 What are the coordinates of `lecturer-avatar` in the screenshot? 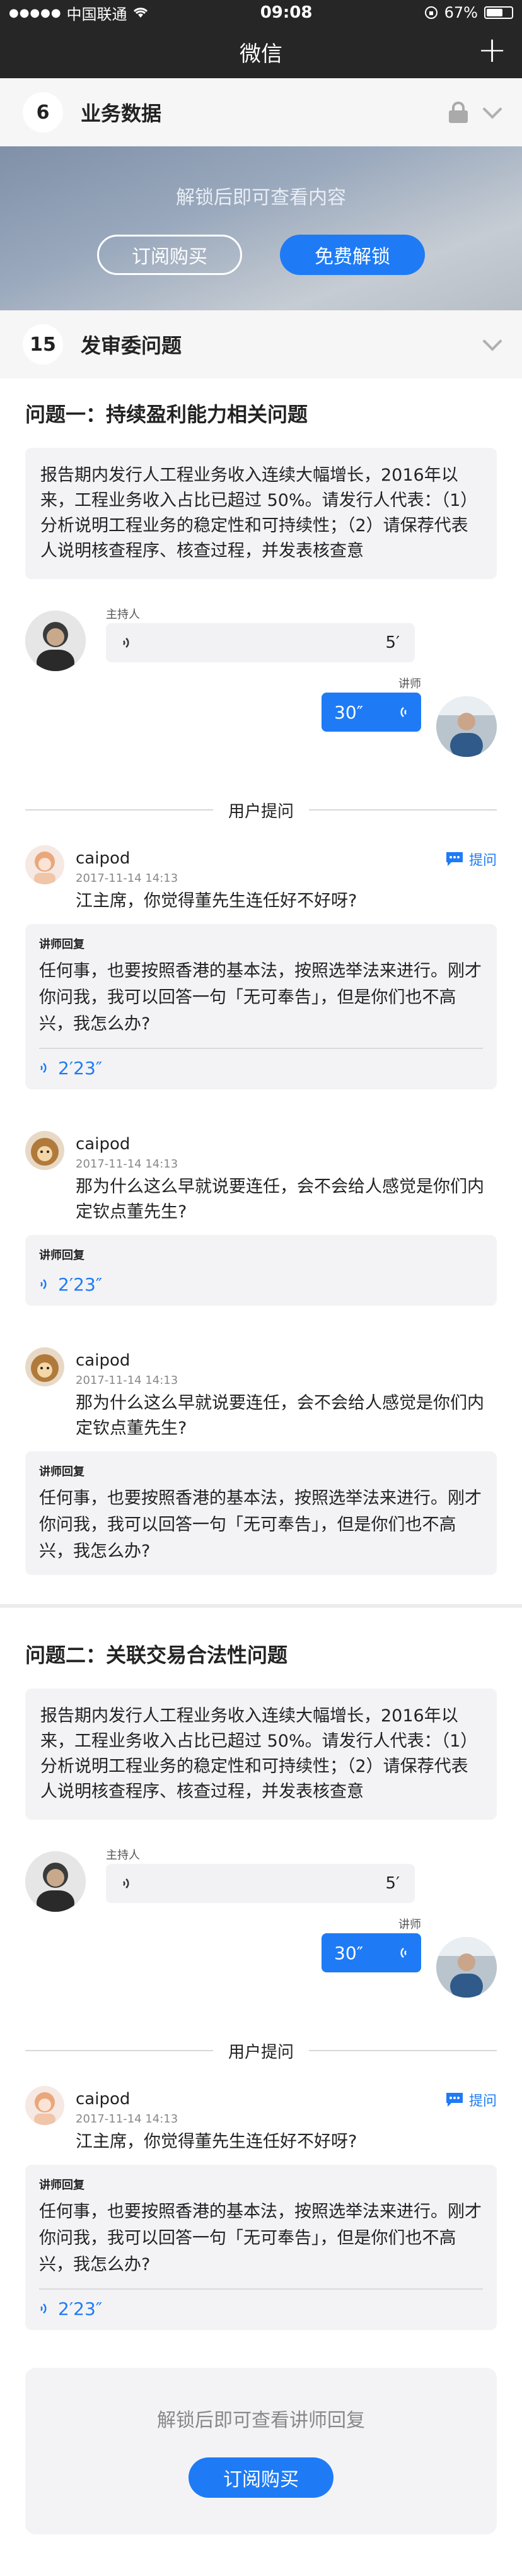 It's located at (466, 726).